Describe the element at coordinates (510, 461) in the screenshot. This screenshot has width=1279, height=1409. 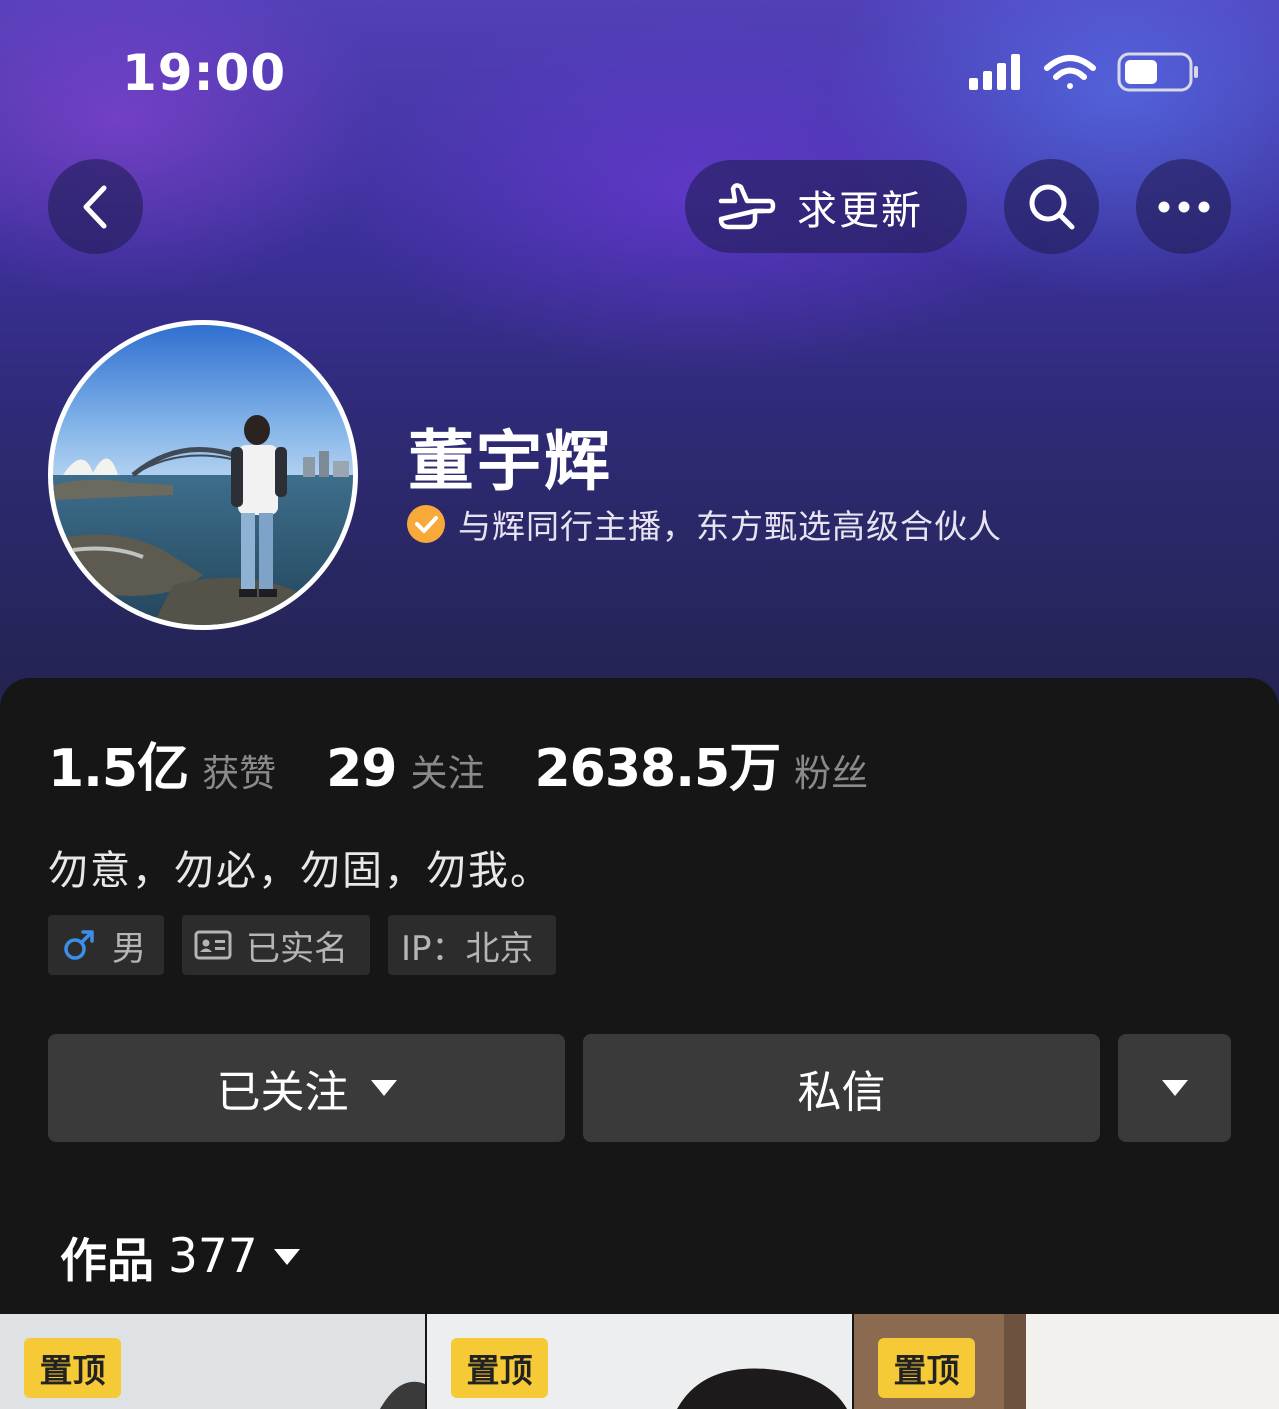
I see `profile-name: 董宇辉` at that location.